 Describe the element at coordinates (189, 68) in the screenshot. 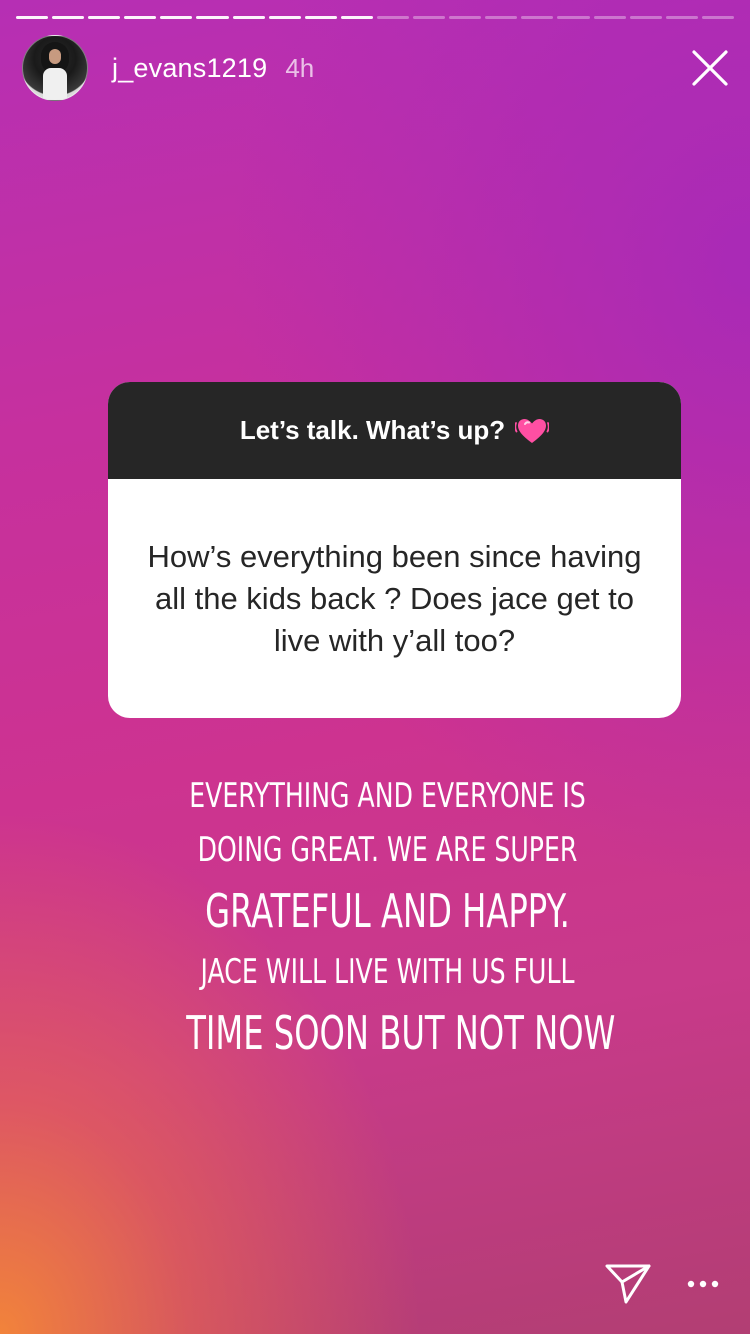

I see `username: j_evans1219` at that location.